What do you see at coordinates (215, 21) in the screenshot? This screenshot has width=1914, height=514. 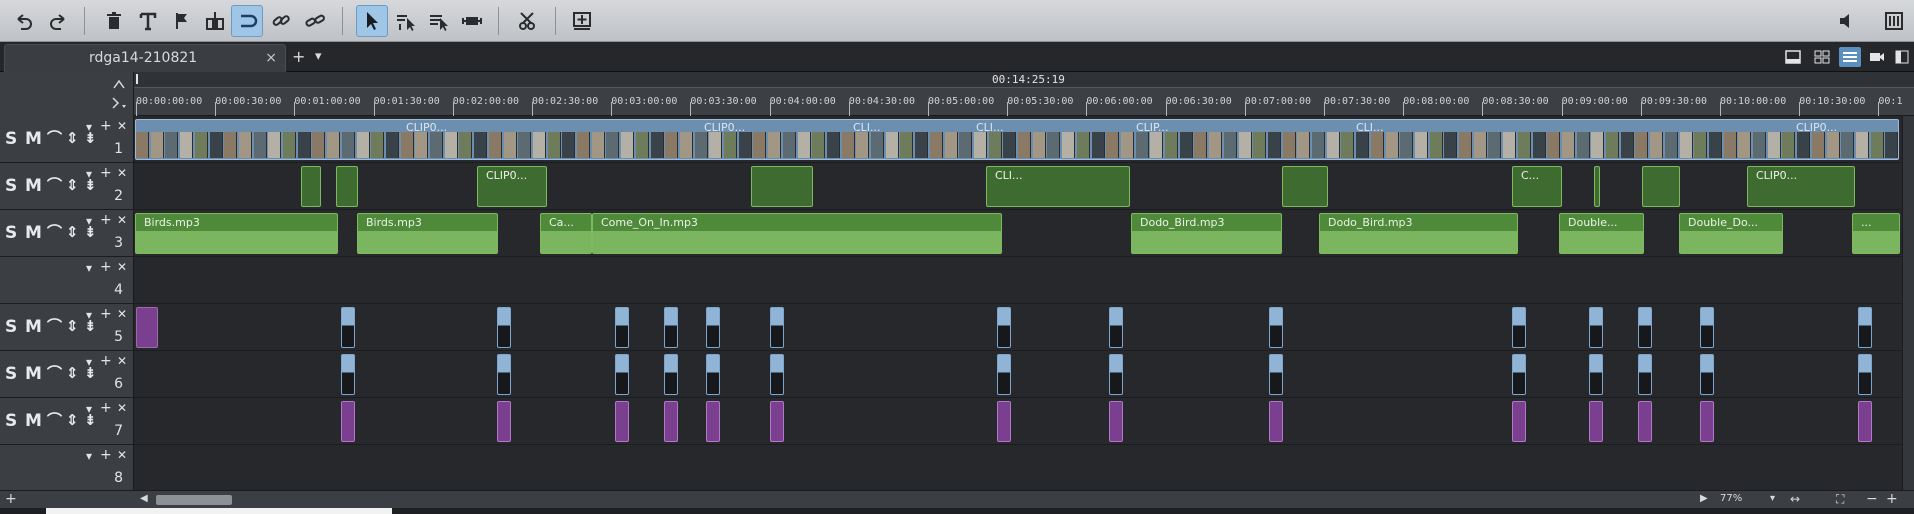 I see `split-icon` at bounding box center [215, 21].